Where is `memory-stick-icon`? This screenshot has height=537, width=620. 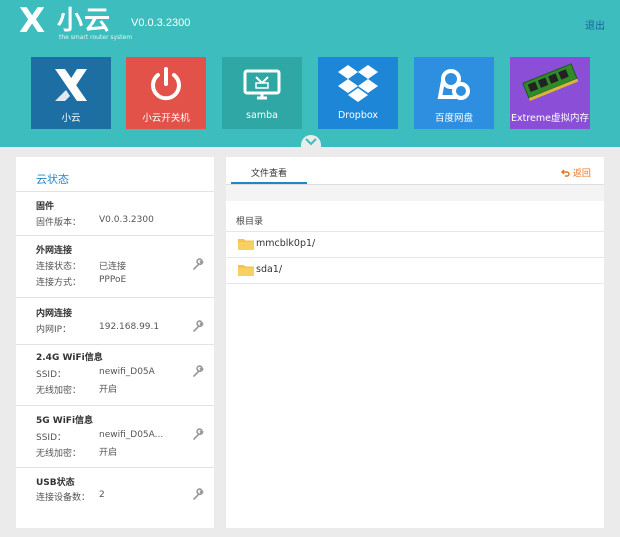
memory-stick-icon is located at coordinates (550, 82).